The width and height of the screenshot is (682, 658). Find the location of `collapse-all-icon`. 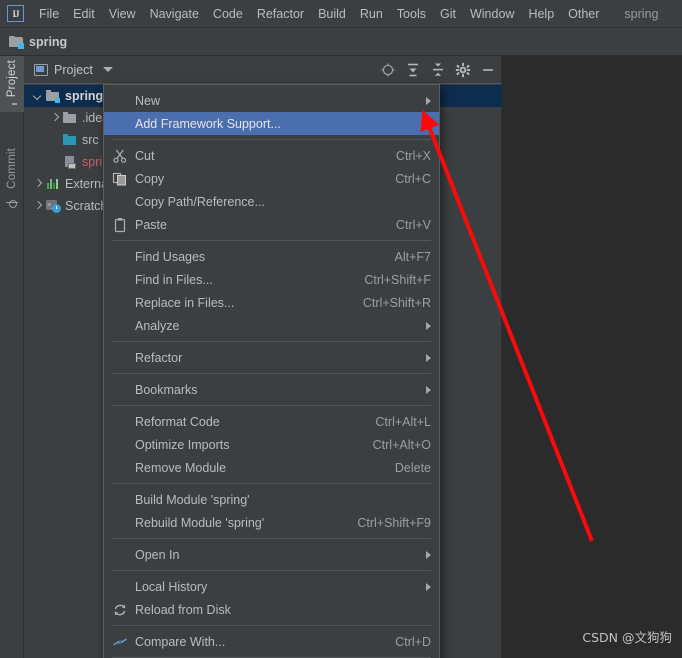

collapse-all-icon is located at coordinates (438, 70).